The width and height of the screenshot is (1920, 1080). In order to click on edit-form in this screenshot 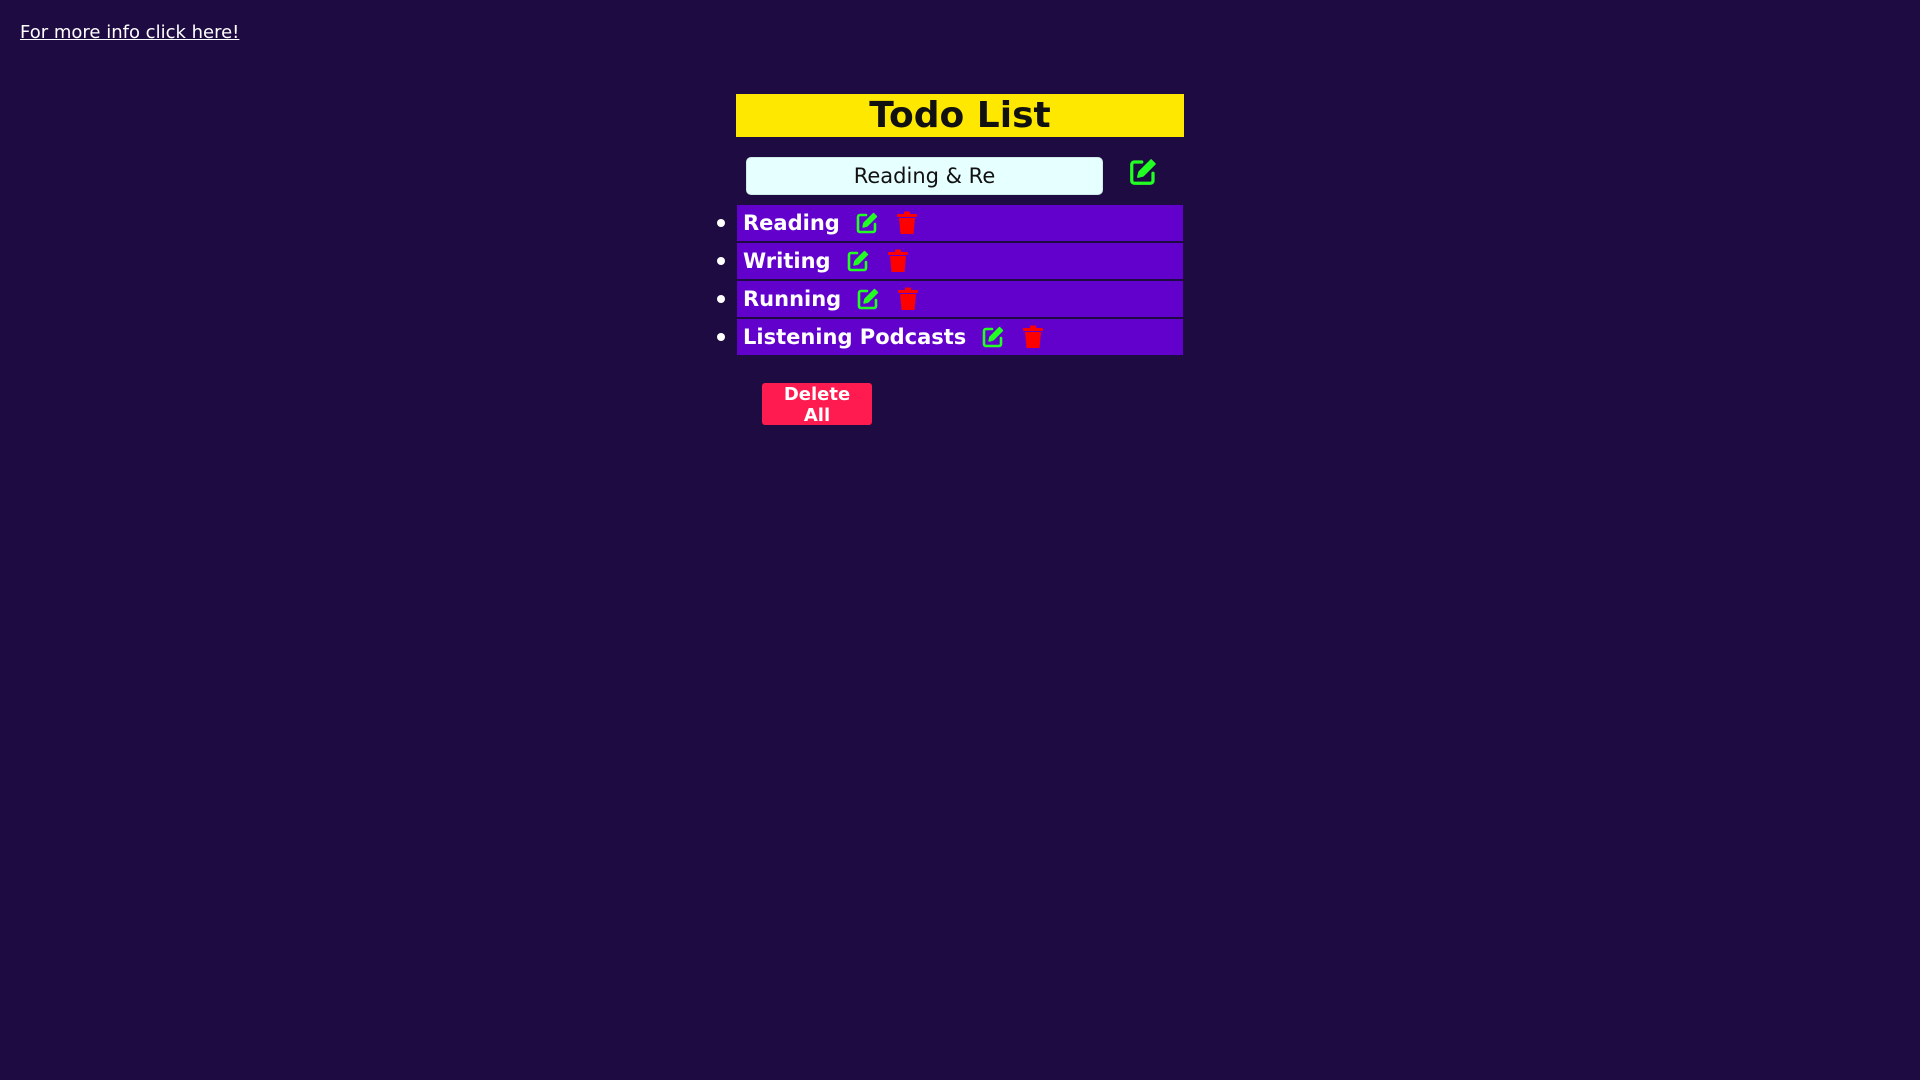, I will do `click(956, 176)`.